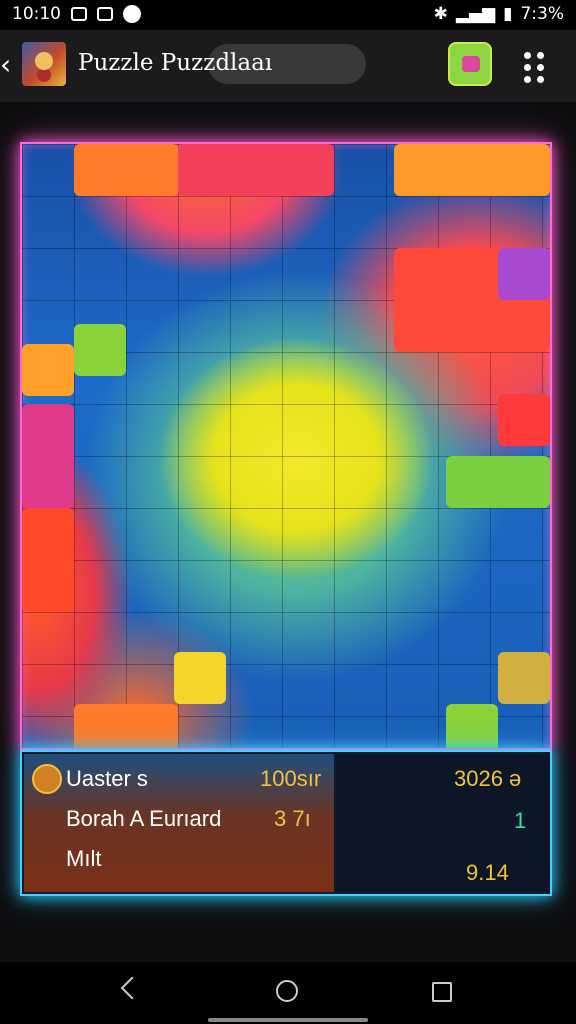  I want to click on signal-icon: ▂▄▆, so click(475, 14).